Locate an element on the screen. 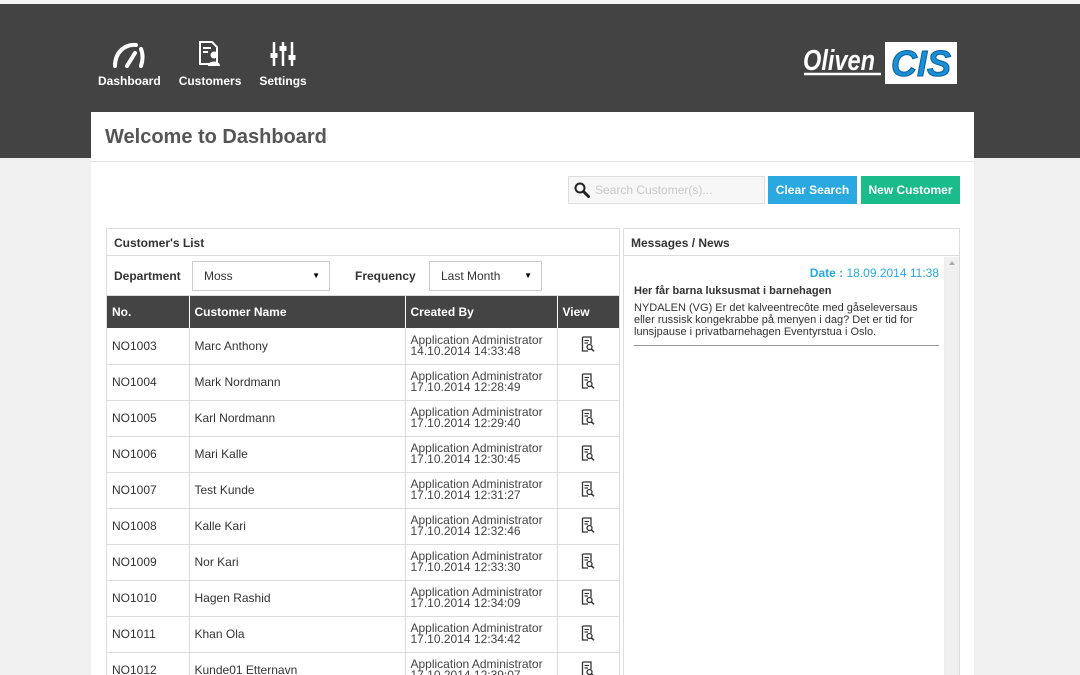 Image resolution: width=1080 pixels, height=675 pixels. created-date: 17.10.2014 12:30:45 is located at coordinates (465, 459).